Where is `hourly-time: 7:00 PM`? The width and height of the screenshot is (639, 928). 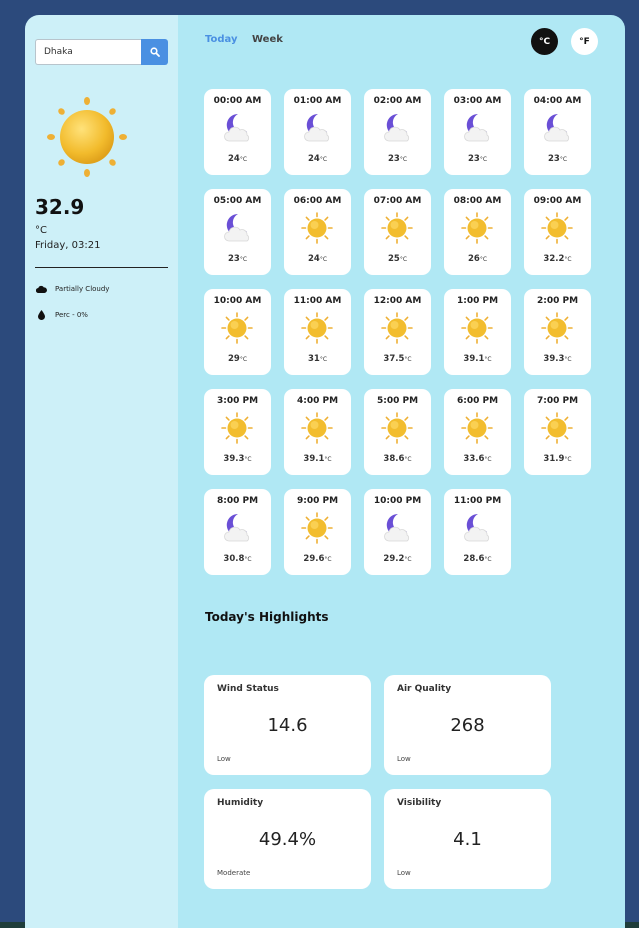 hourly-time: 7:00 PM is located at coordinates (557, 401).